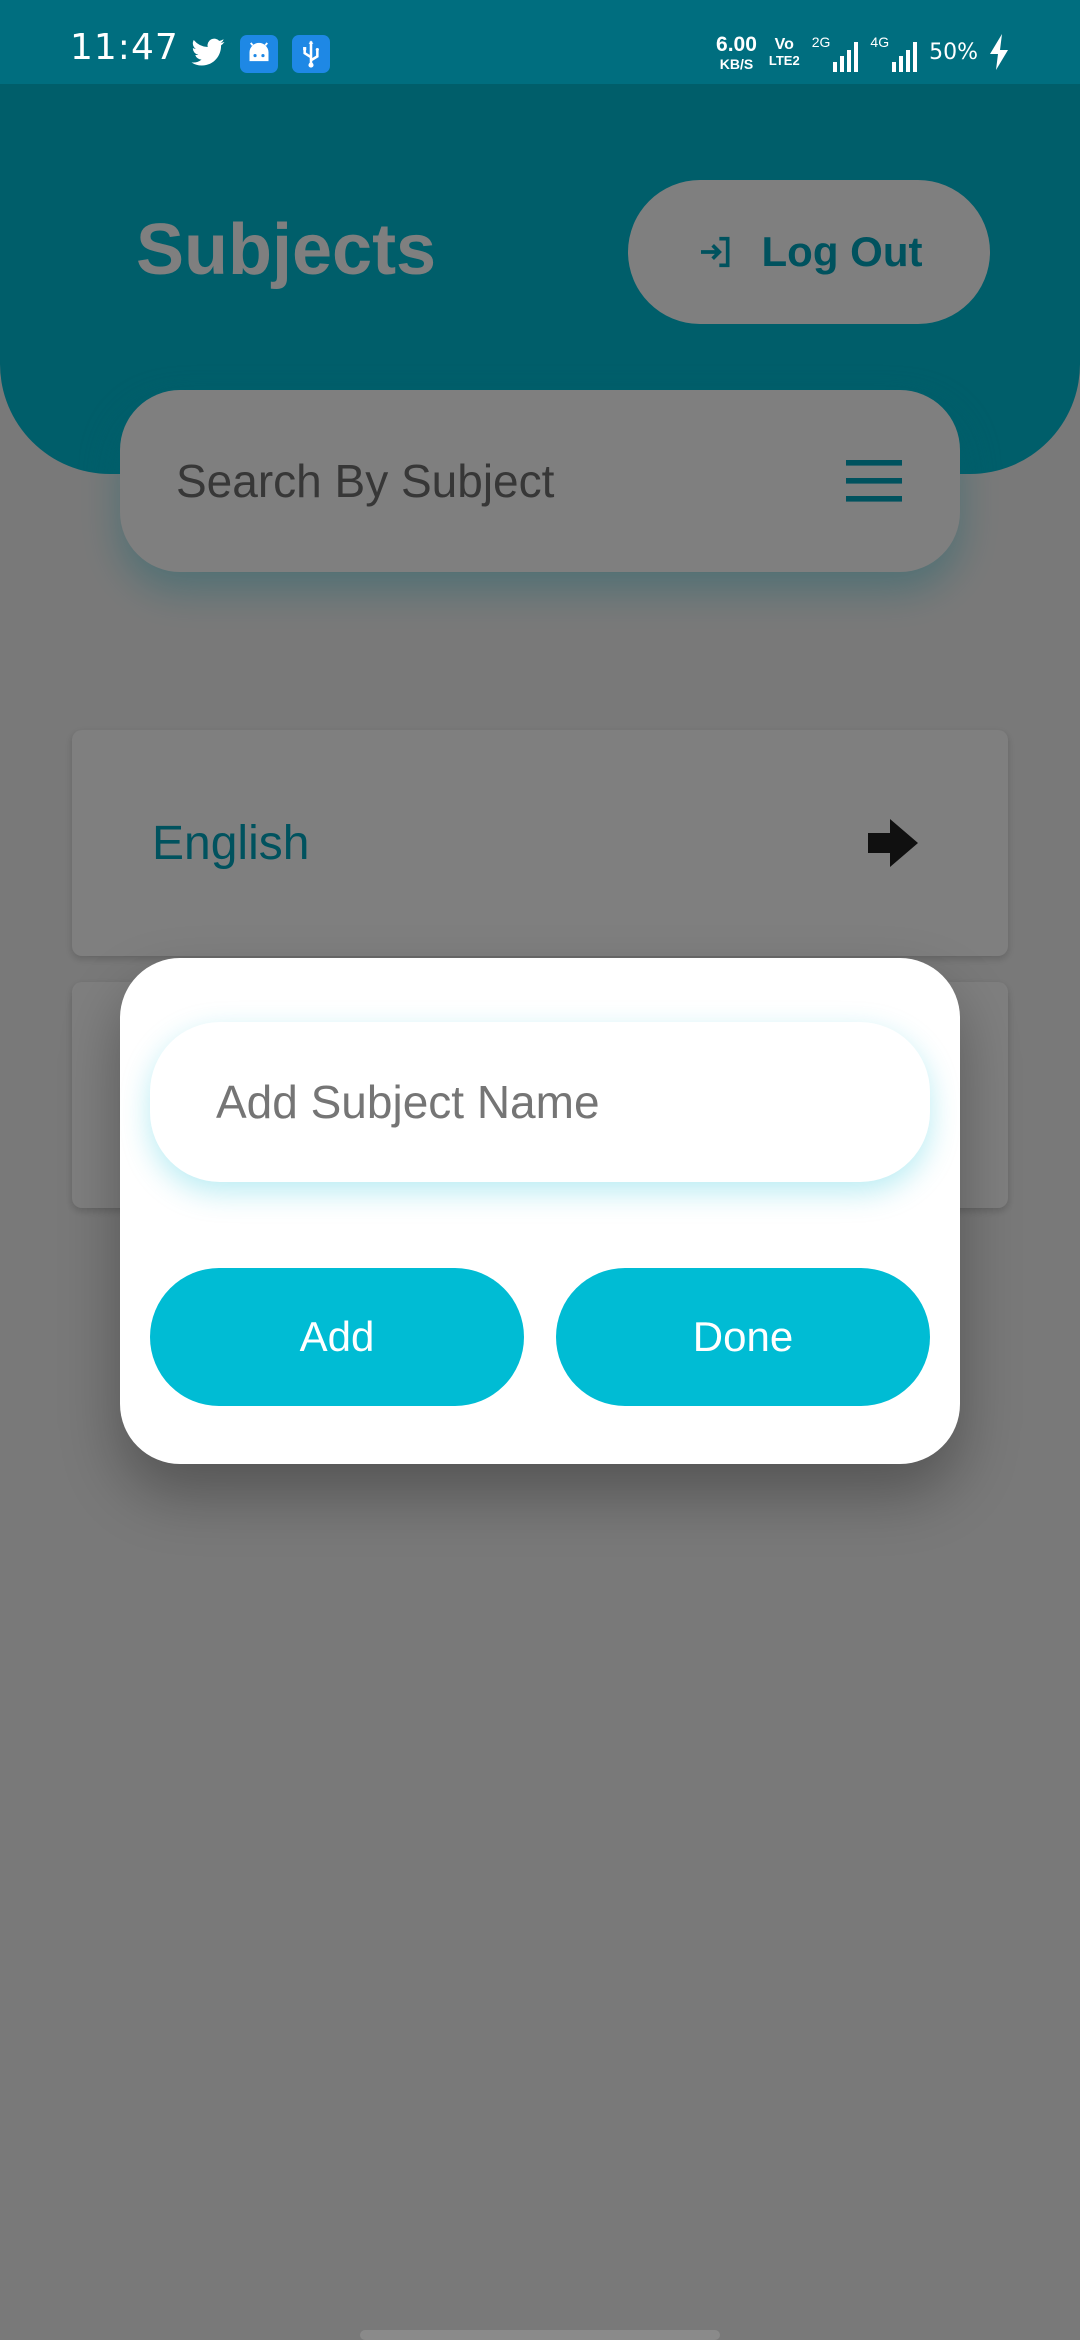 This screenshot has width=1080, height=2340. What do you see at coordinates (259, 54) in the screenshot?
I see `android-icon` at bounding box center [259, 54].